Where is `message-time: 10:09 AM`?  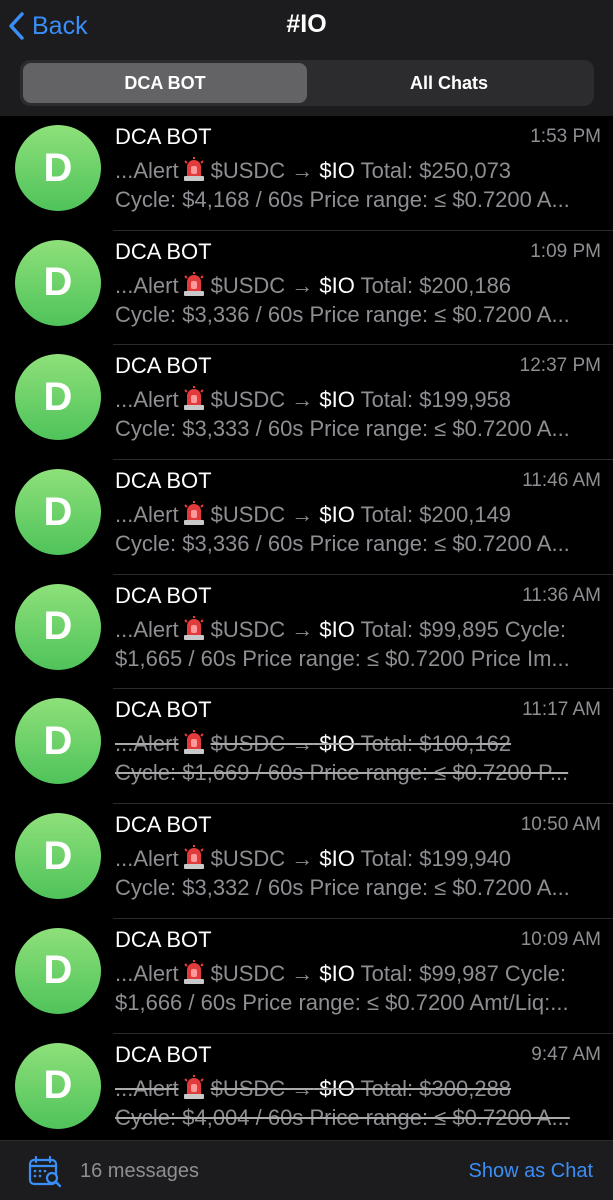
message-time: 10:09 AM is located at coordinates (560, 939).